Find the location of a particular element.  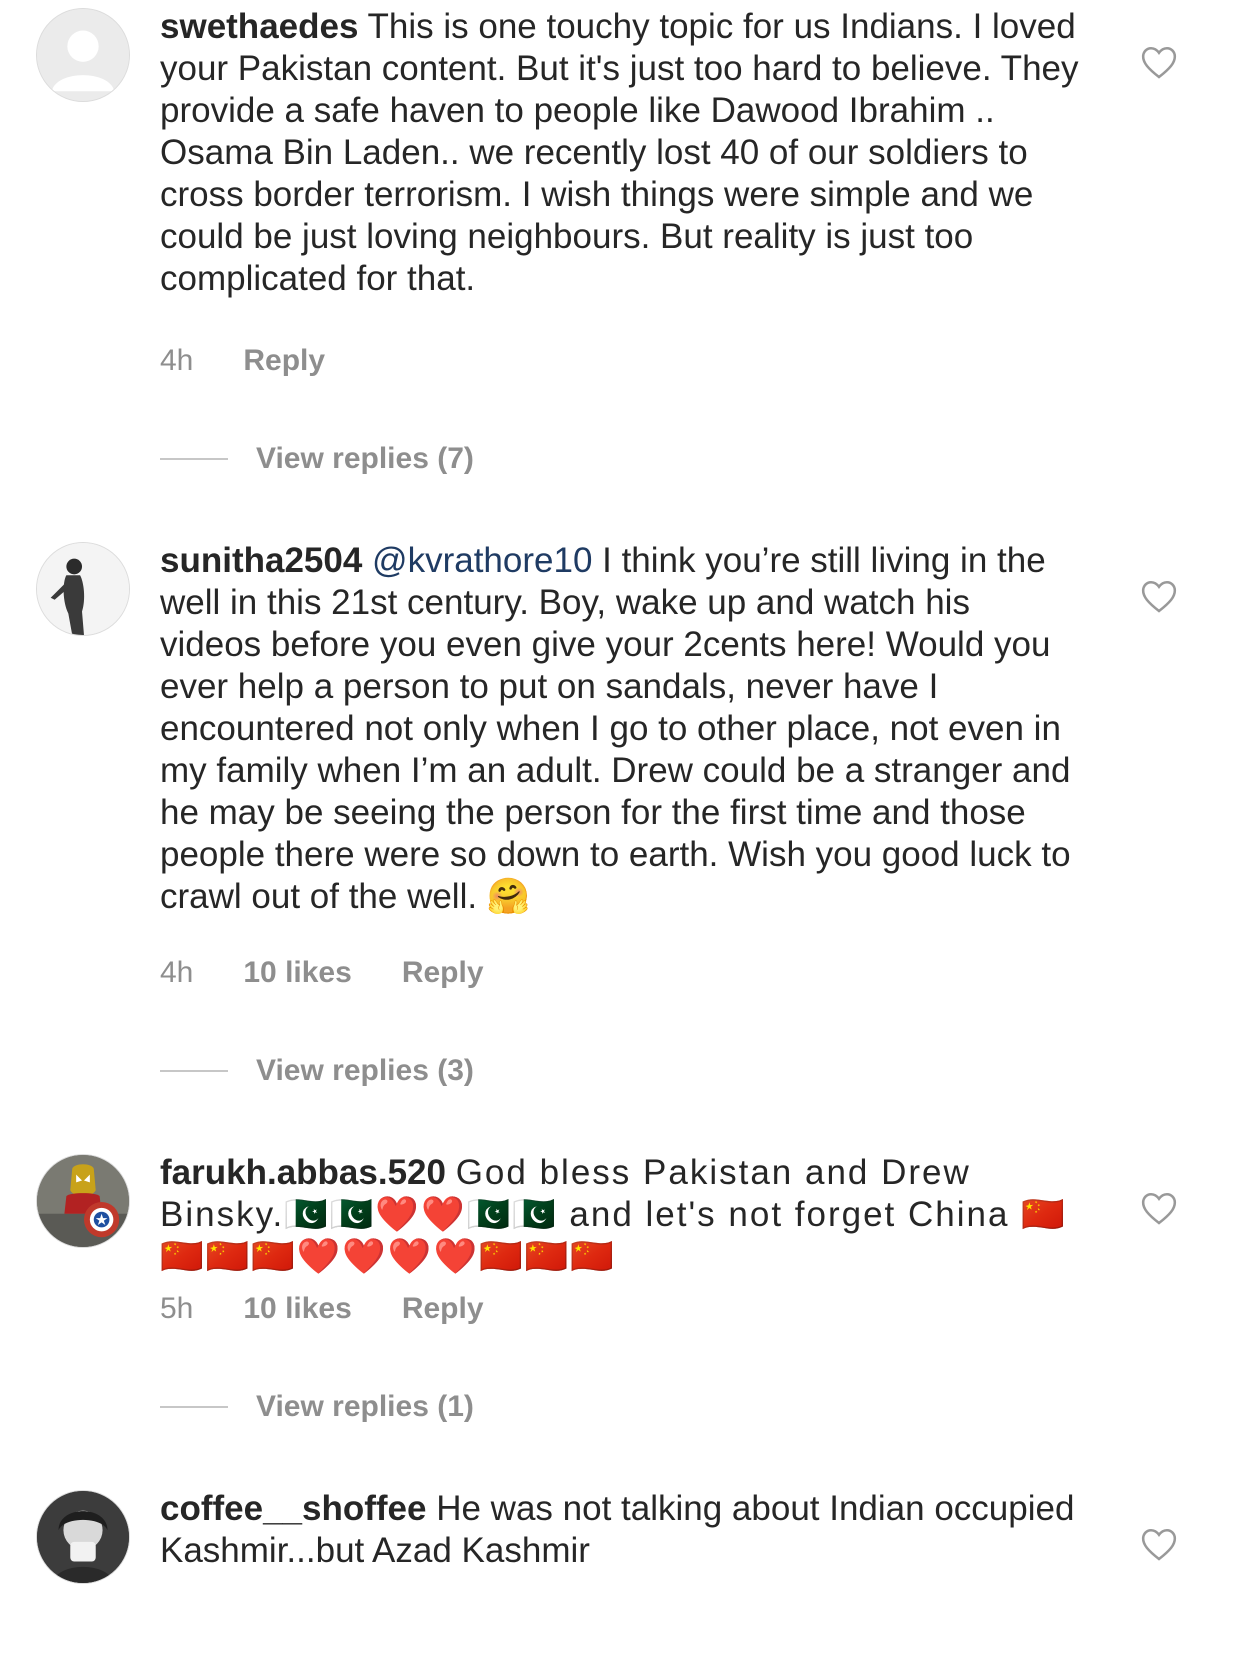

username: farukh.abbas.520 is located at coordinates (303, 1172).